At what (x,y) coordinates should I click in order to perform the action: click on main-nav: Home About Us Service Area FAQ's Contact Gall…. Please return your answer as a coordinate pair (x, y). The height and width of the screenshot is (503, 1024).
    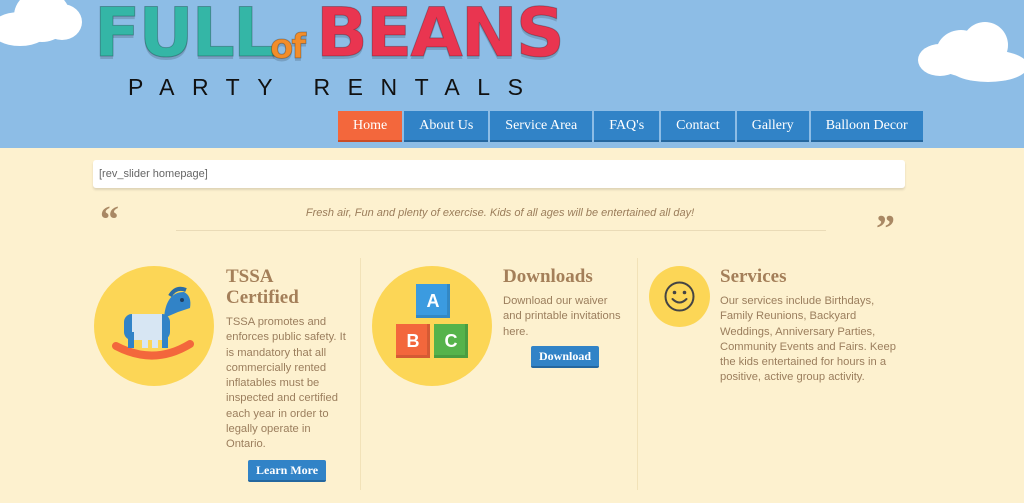
    Looking at the image, I should click on (630, 126).